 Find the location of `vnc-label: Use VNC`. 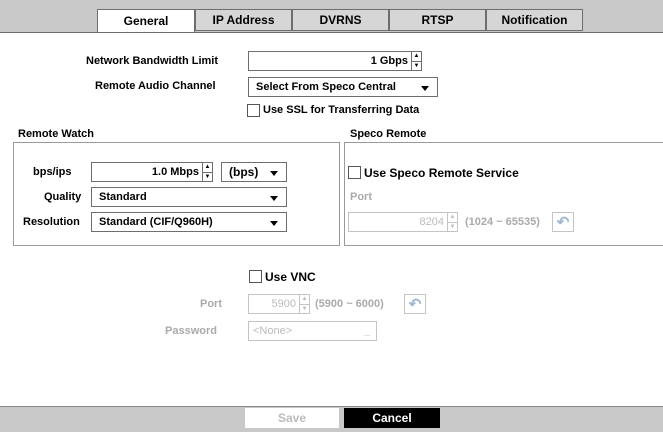

vnc-label: Use VNC is located at coordinates (290, 277).